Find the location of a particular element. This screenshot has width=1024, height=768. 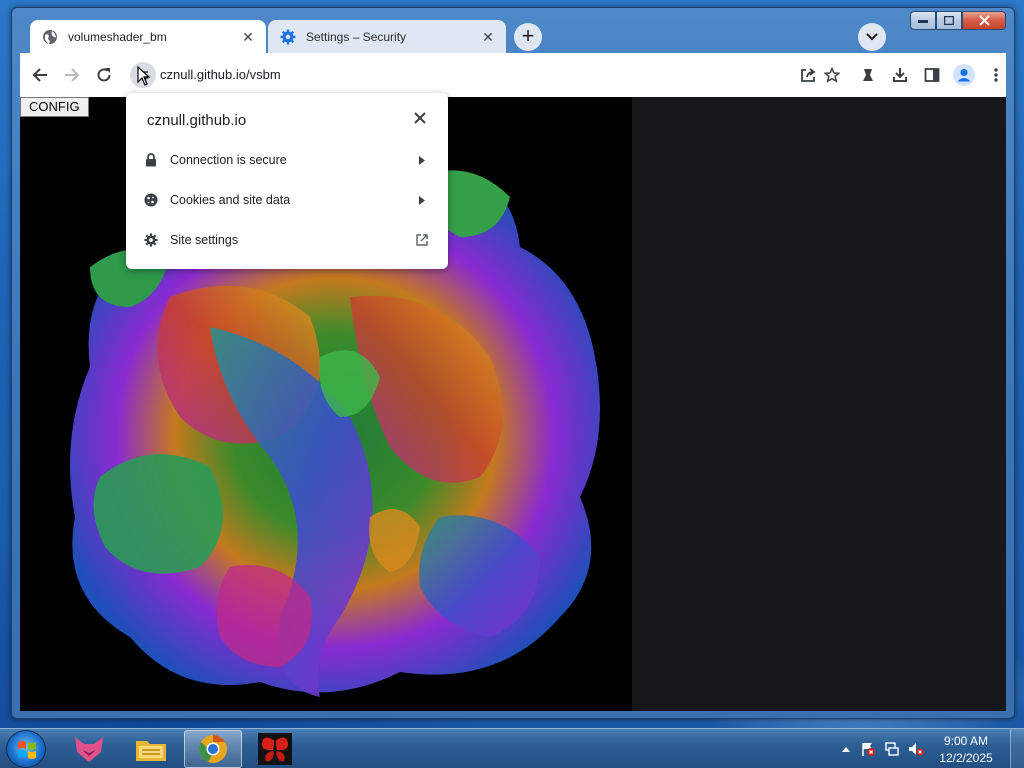

action-center-icon is located at coordinates (868, 749).